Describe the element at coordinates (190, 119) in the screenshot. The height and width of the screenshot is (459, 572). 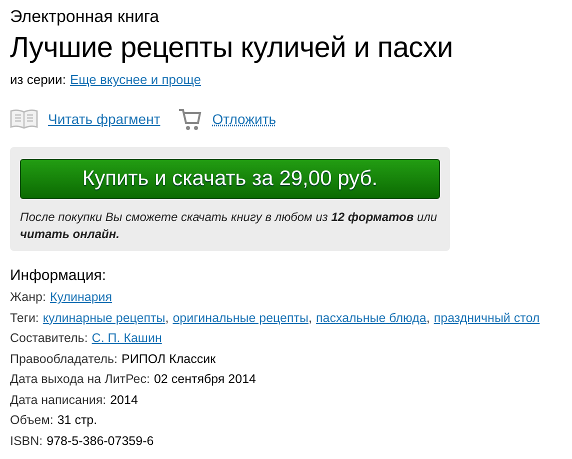
I see `cart-icon` at that location.